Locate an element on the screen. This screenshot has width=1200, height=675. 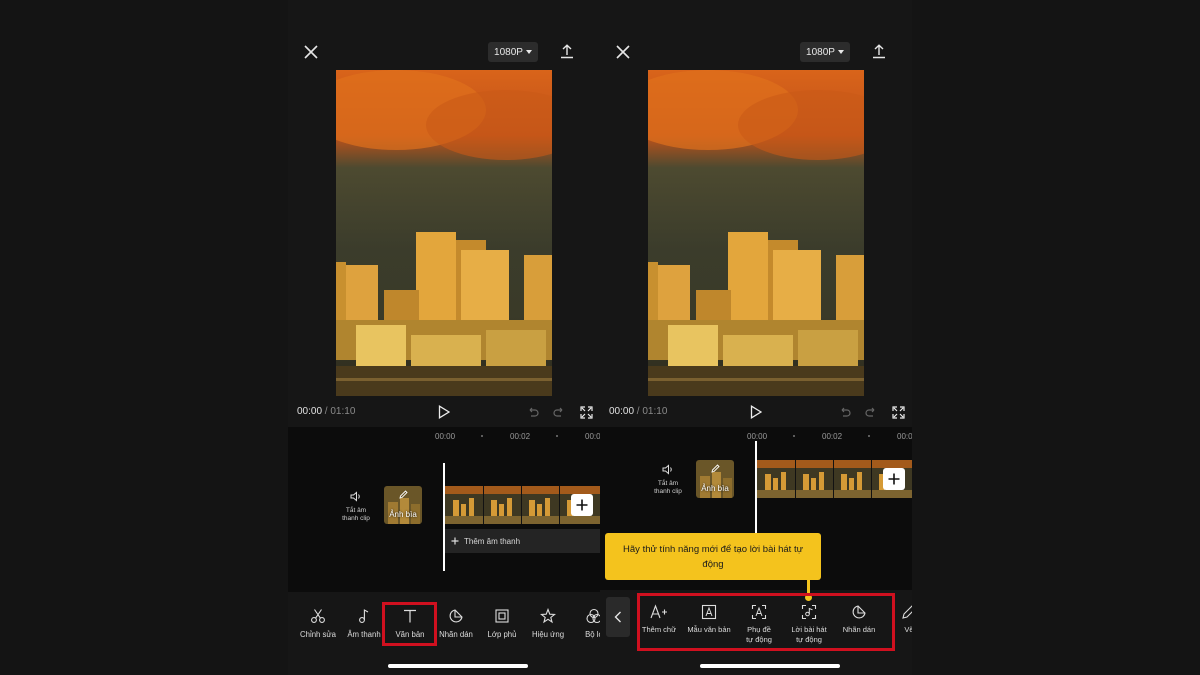
add-audio-label: Thêm âm thanh is located at coordinates (492, 541).